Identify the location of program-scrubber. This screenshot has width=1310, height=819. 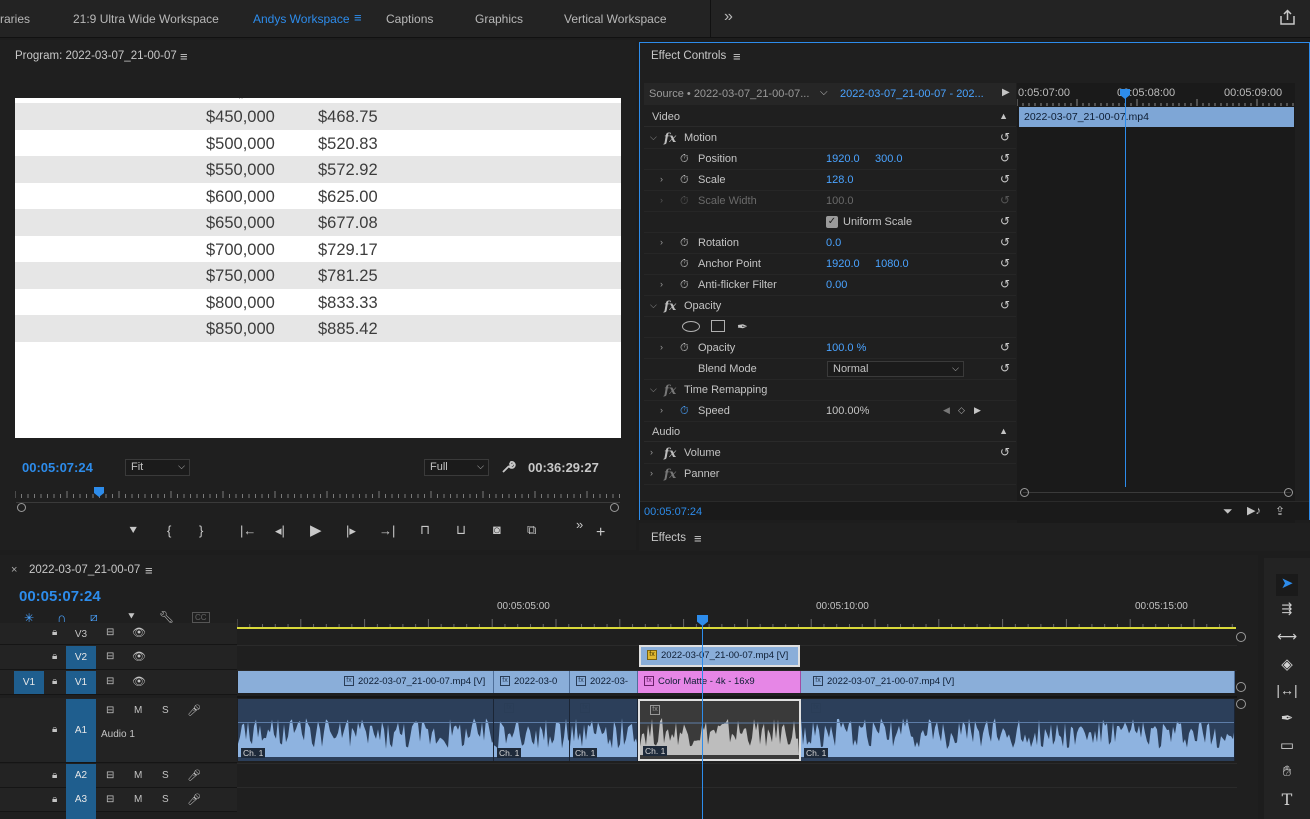
(318, 495).